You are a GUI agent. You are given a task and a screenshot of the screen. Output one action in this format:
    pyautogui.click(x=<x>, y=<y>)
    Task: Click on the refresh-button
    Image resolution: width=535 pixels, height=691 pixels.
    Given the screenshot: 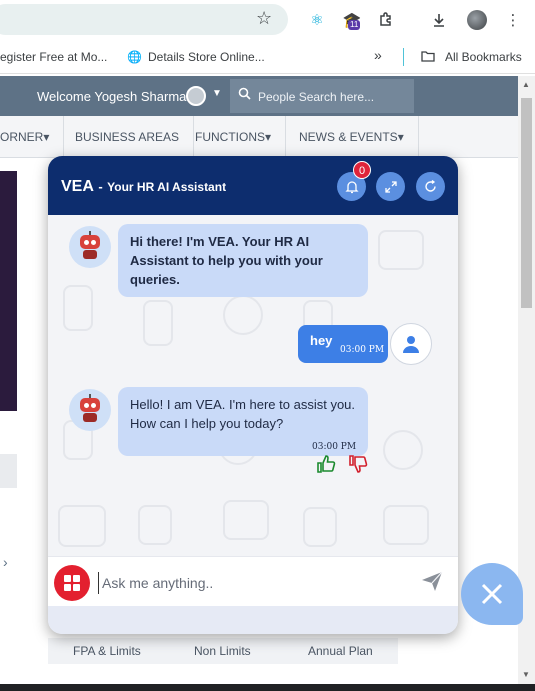 What is the action you would take?
    pyautogui.click(x=430, y=186)
    